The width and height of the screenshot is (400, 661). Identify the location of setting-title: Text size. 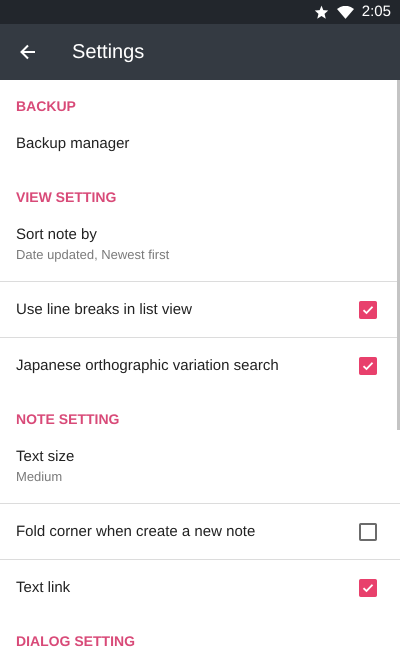
(46, 457).